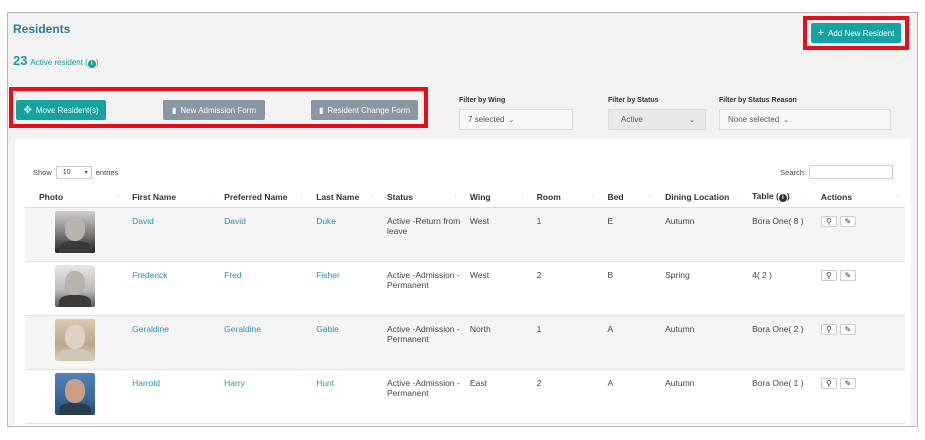 This screenshot has width=925, height=440. Describe the element at coordinates (805, 119) in the screenshot. I see `filter-reason-select: None selected ⌄` at that location.